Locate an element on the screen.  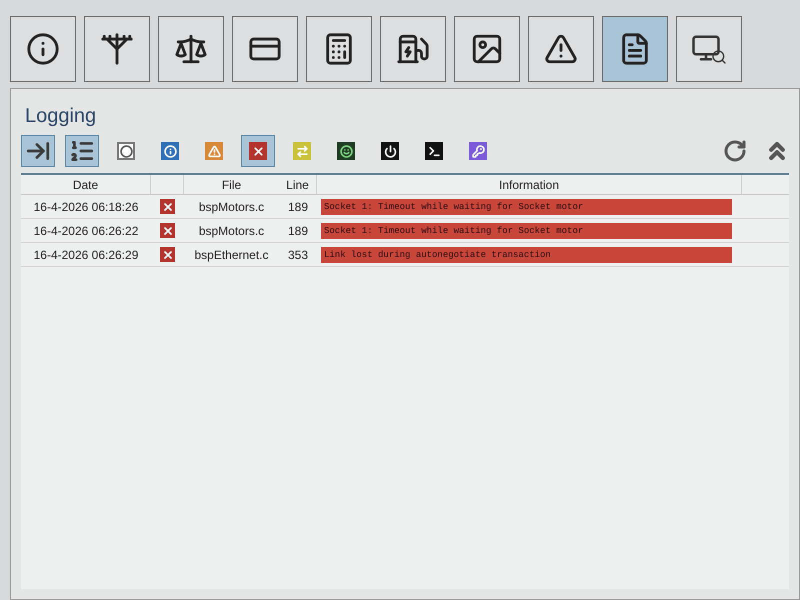
column-header: Line is located at coordinates (298, 184).